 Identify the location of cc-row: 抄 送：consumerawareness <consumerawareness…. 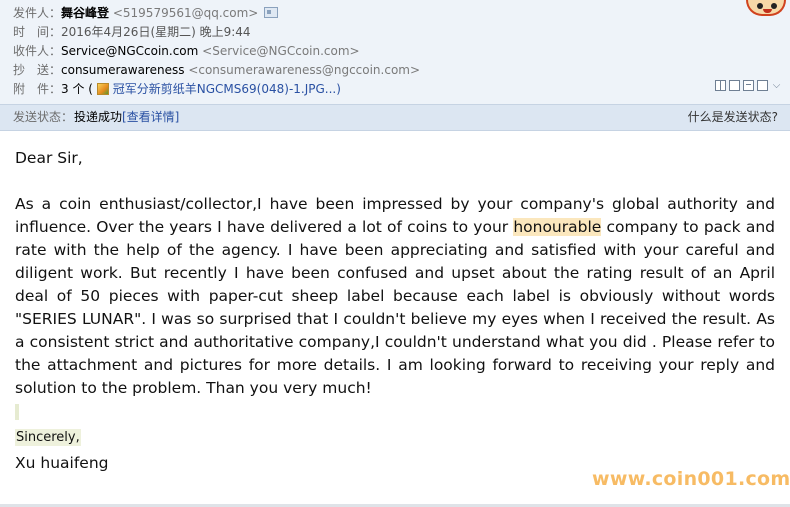
(216, 70).